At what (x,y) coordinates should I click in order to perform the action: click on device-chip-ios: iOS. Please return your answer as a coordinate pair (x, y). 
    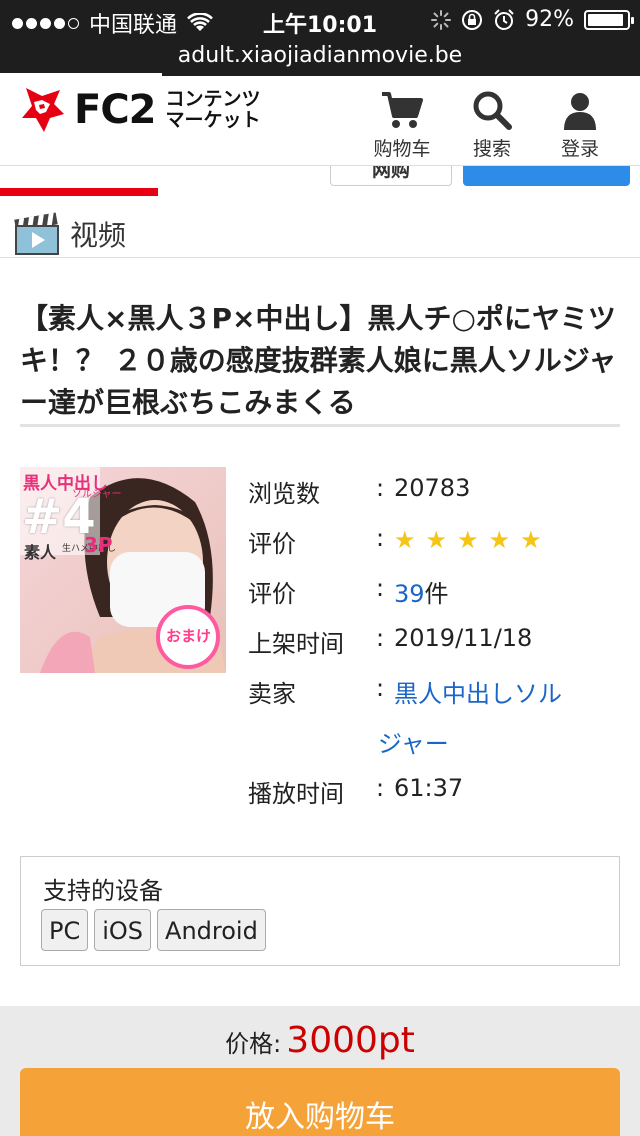
    Looking at the image, I should click on (123, 930).